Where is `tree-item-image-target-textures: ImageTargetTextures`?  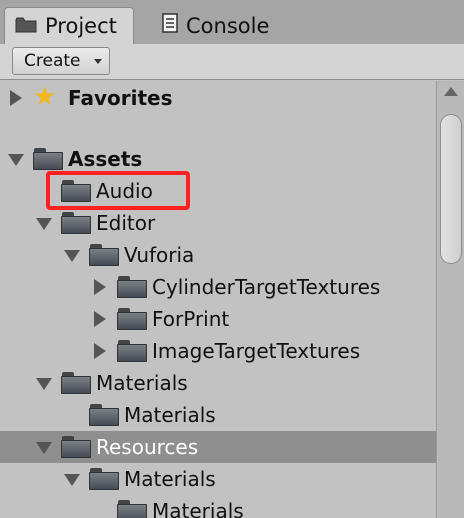
tree-item-image-target-textures: ImageTargetTextures is located at coordinates (218, 351).